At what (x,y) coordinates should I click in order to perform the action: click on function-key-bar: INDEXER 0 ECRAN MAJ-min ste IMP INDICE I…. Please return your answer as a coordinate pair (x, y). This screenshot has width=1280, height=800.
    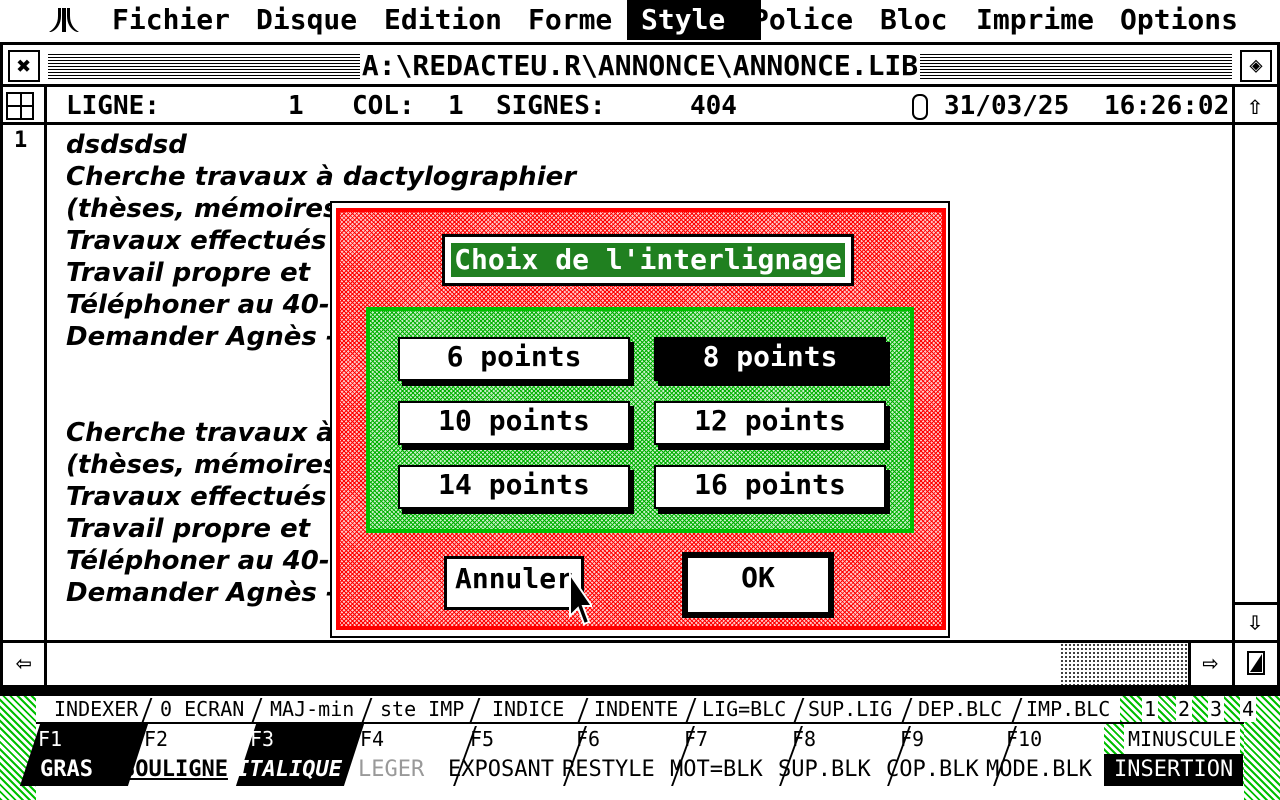
    Looking at the image, I should click on (640, 744).